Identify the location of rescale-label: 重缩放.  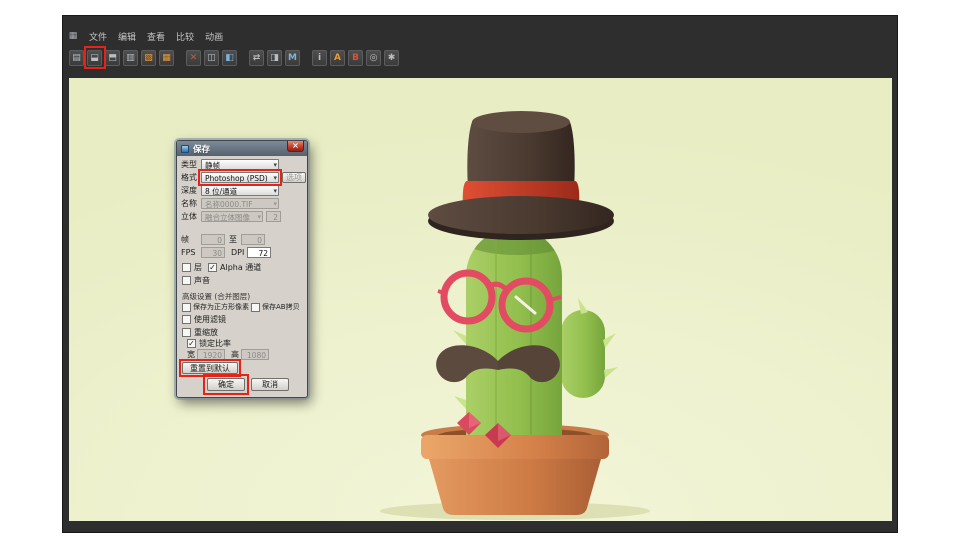
(206, 332).